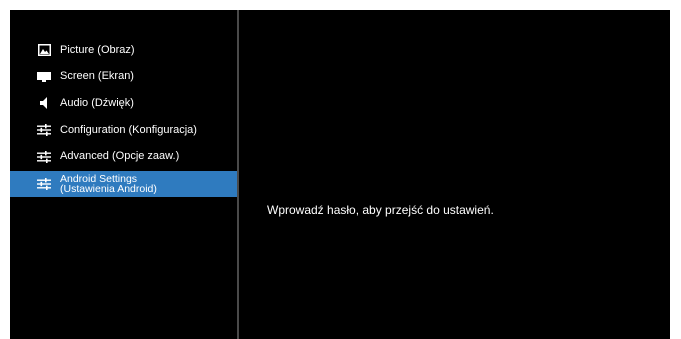 This screenshot has height=339, width=681. I want to click on menu-item-advanced: Advanced (Opcje zaaw.), so click(123, 156).